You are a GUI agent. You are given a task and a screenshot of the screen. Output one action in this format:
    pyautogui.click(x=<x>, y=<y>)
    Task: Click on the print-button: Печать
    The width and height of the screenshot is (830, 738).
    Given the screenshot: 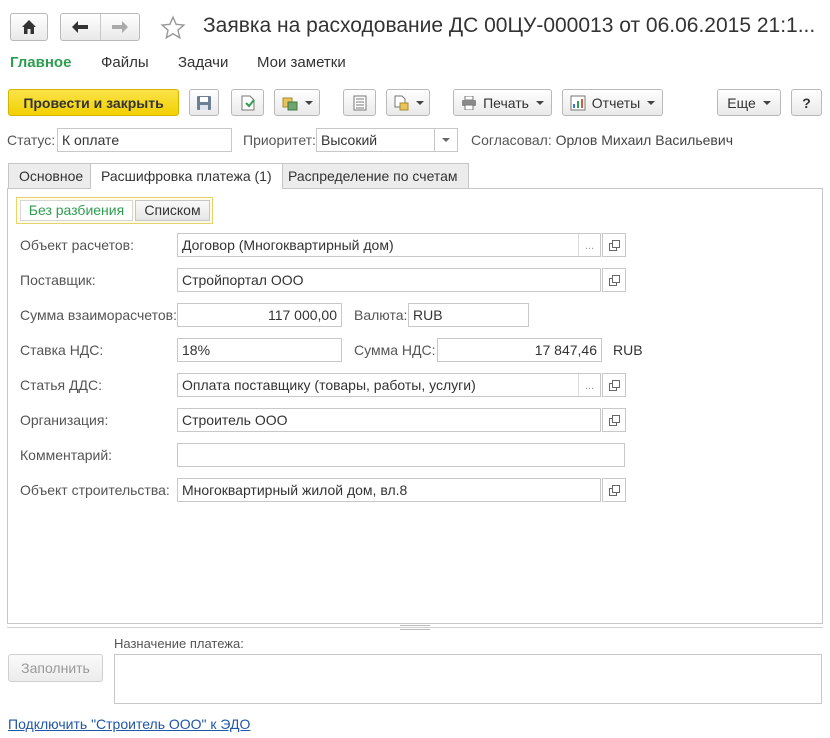 What is the action you would take?
    pyautogui.click(x=502, y=102)
    